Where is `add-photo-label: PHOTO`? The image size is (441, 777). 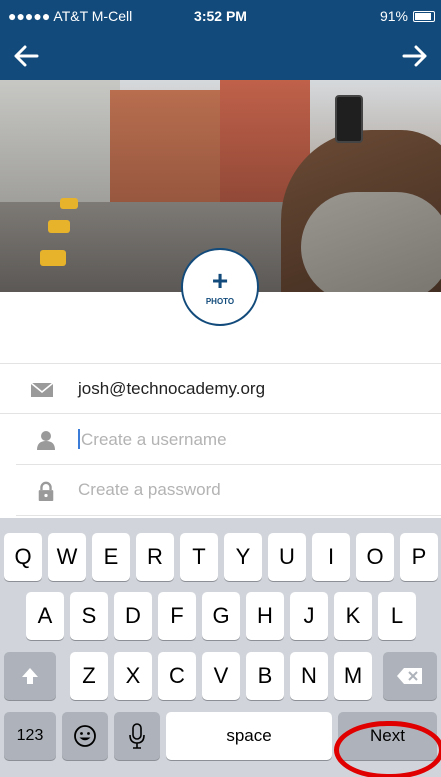 add-photo-label: PHOTO is located at coordinates (220, 301).